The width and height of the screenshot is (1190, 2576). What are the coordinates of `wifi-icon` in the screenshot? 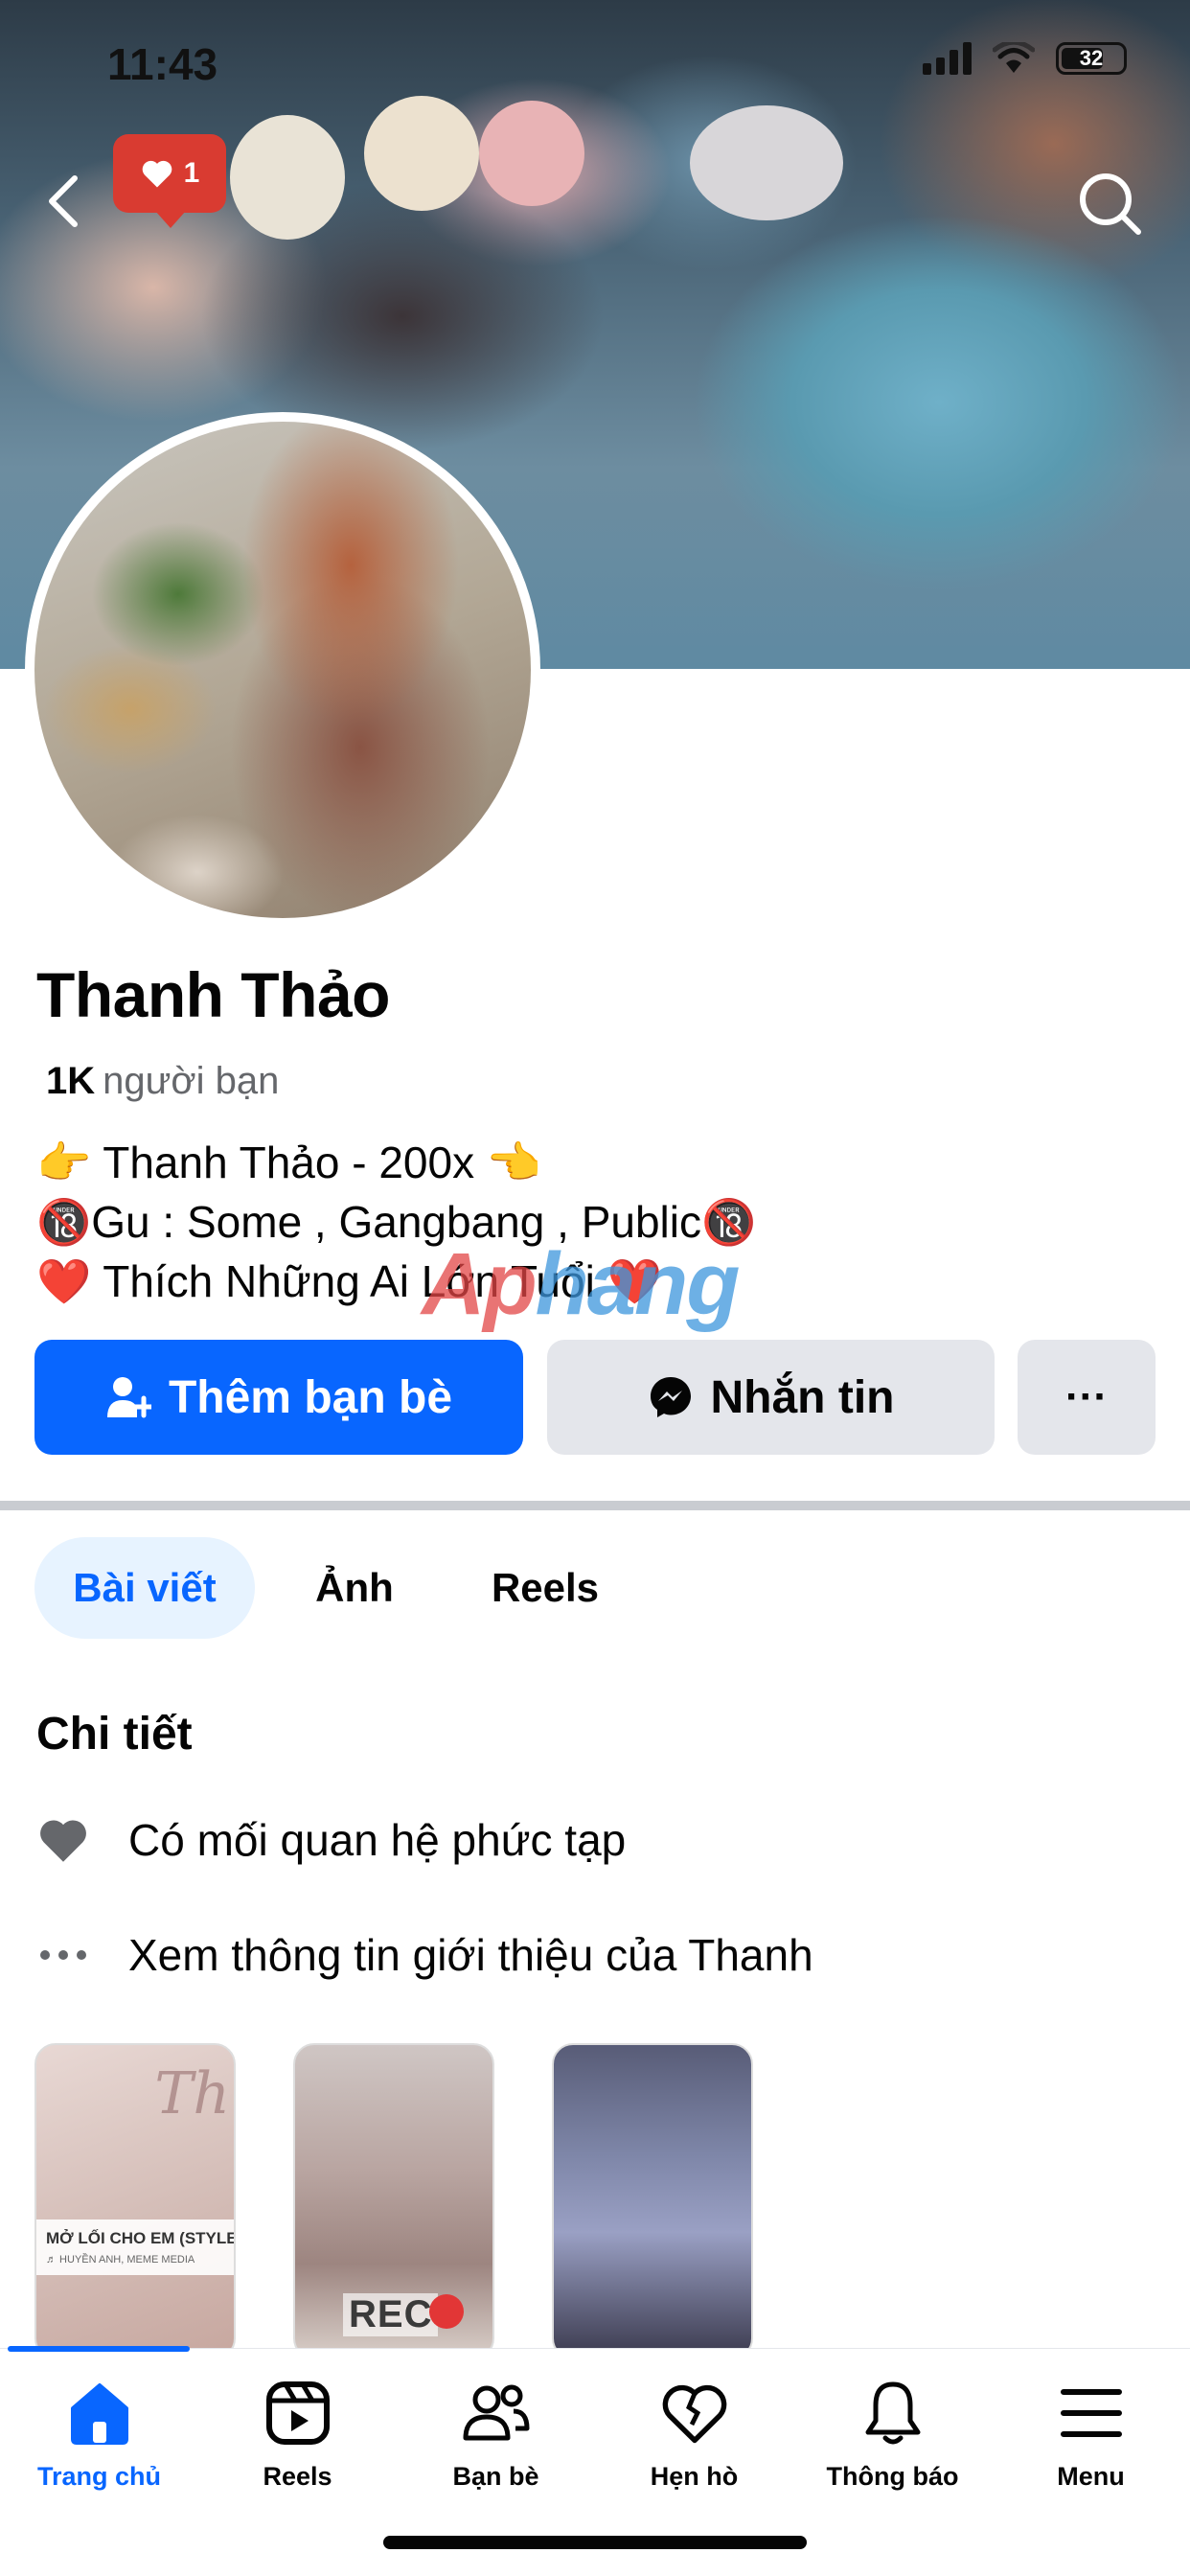 It's located at (1014, 57).